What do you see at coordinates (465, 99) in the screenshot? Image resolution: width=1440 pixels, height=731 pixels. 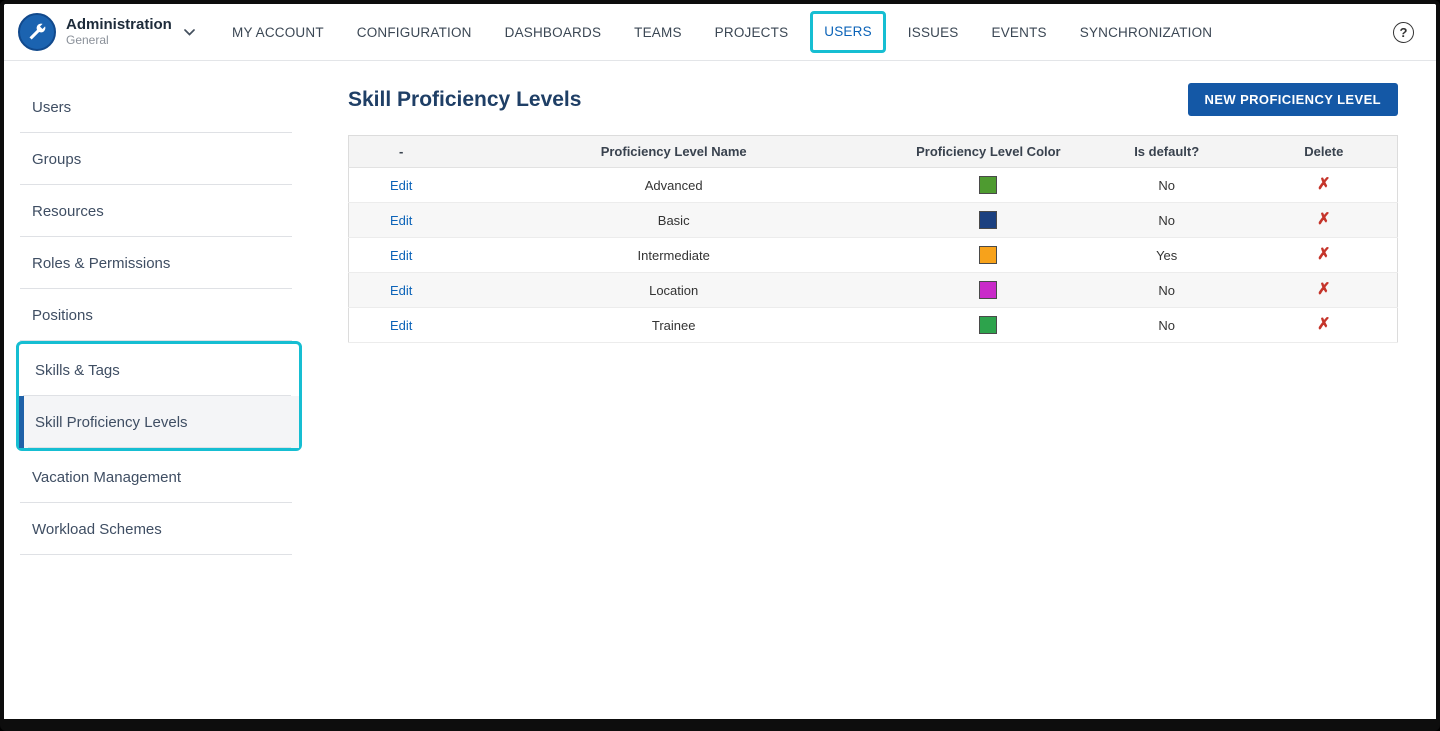 I see `page-title: Skill Proficiency Levels` at bounding box center [465, 99].